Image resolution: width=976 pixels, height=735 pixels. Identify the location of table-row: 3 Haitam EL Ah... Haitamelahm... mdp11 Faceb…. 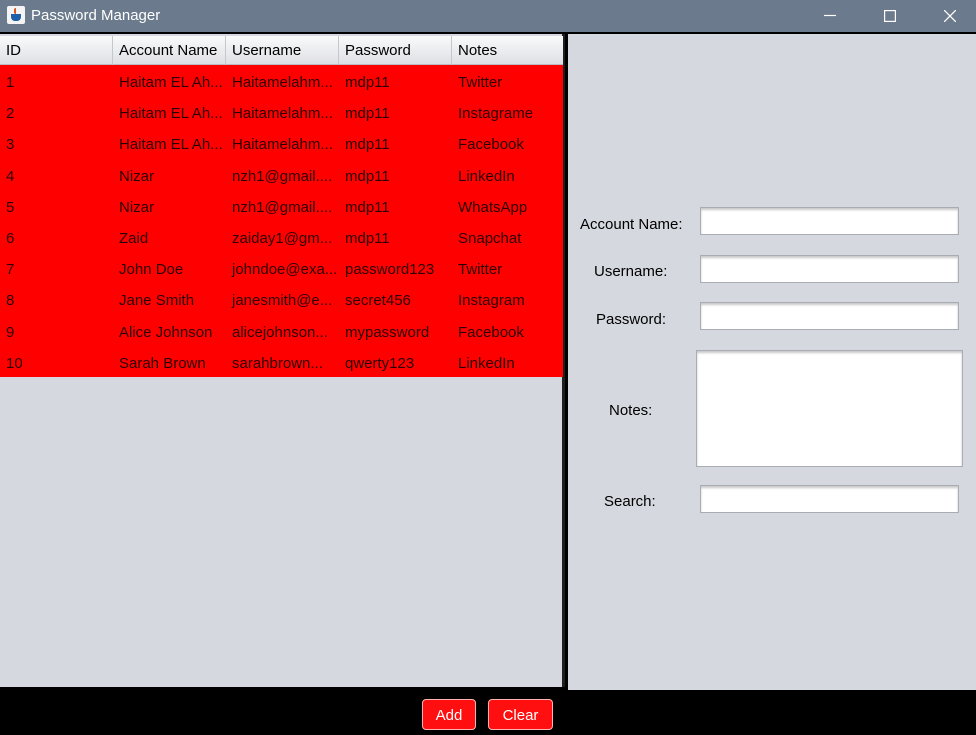
(281, 142).